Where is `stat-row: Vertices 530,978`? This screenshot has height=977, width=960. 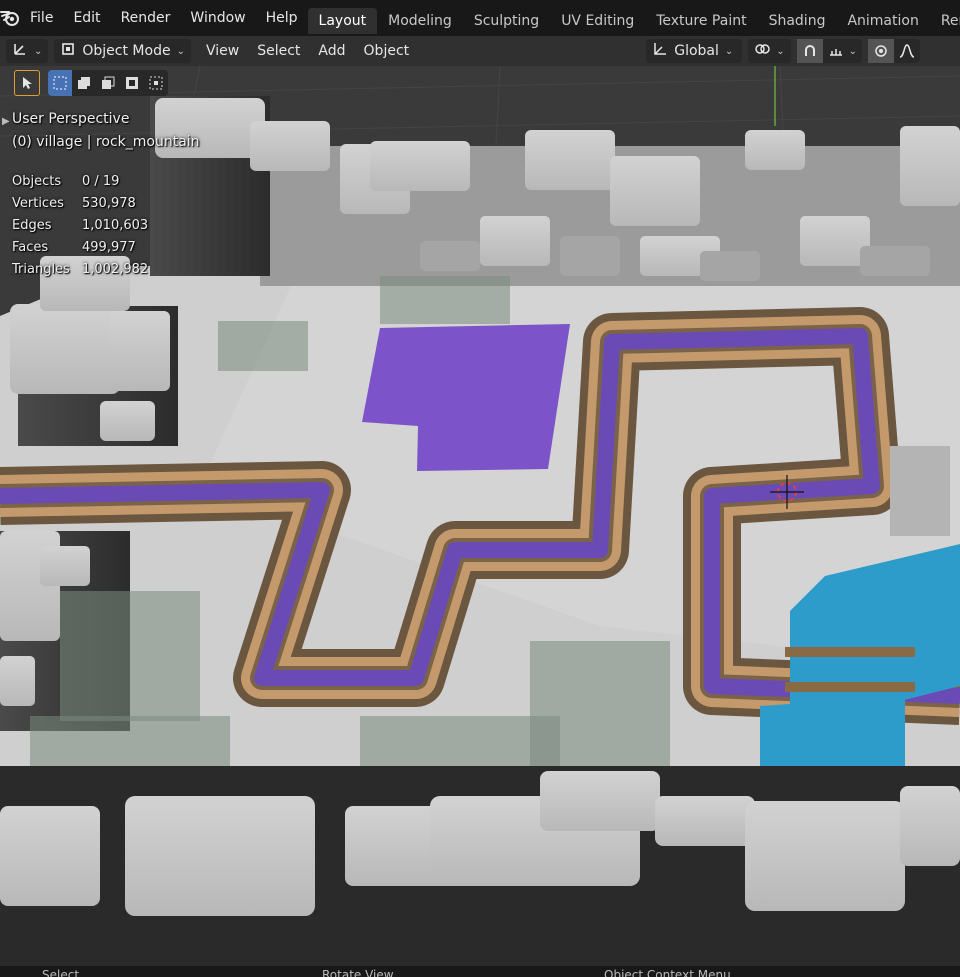 stat-row: Vertices 530,978 is located at coordinates (80, 203).